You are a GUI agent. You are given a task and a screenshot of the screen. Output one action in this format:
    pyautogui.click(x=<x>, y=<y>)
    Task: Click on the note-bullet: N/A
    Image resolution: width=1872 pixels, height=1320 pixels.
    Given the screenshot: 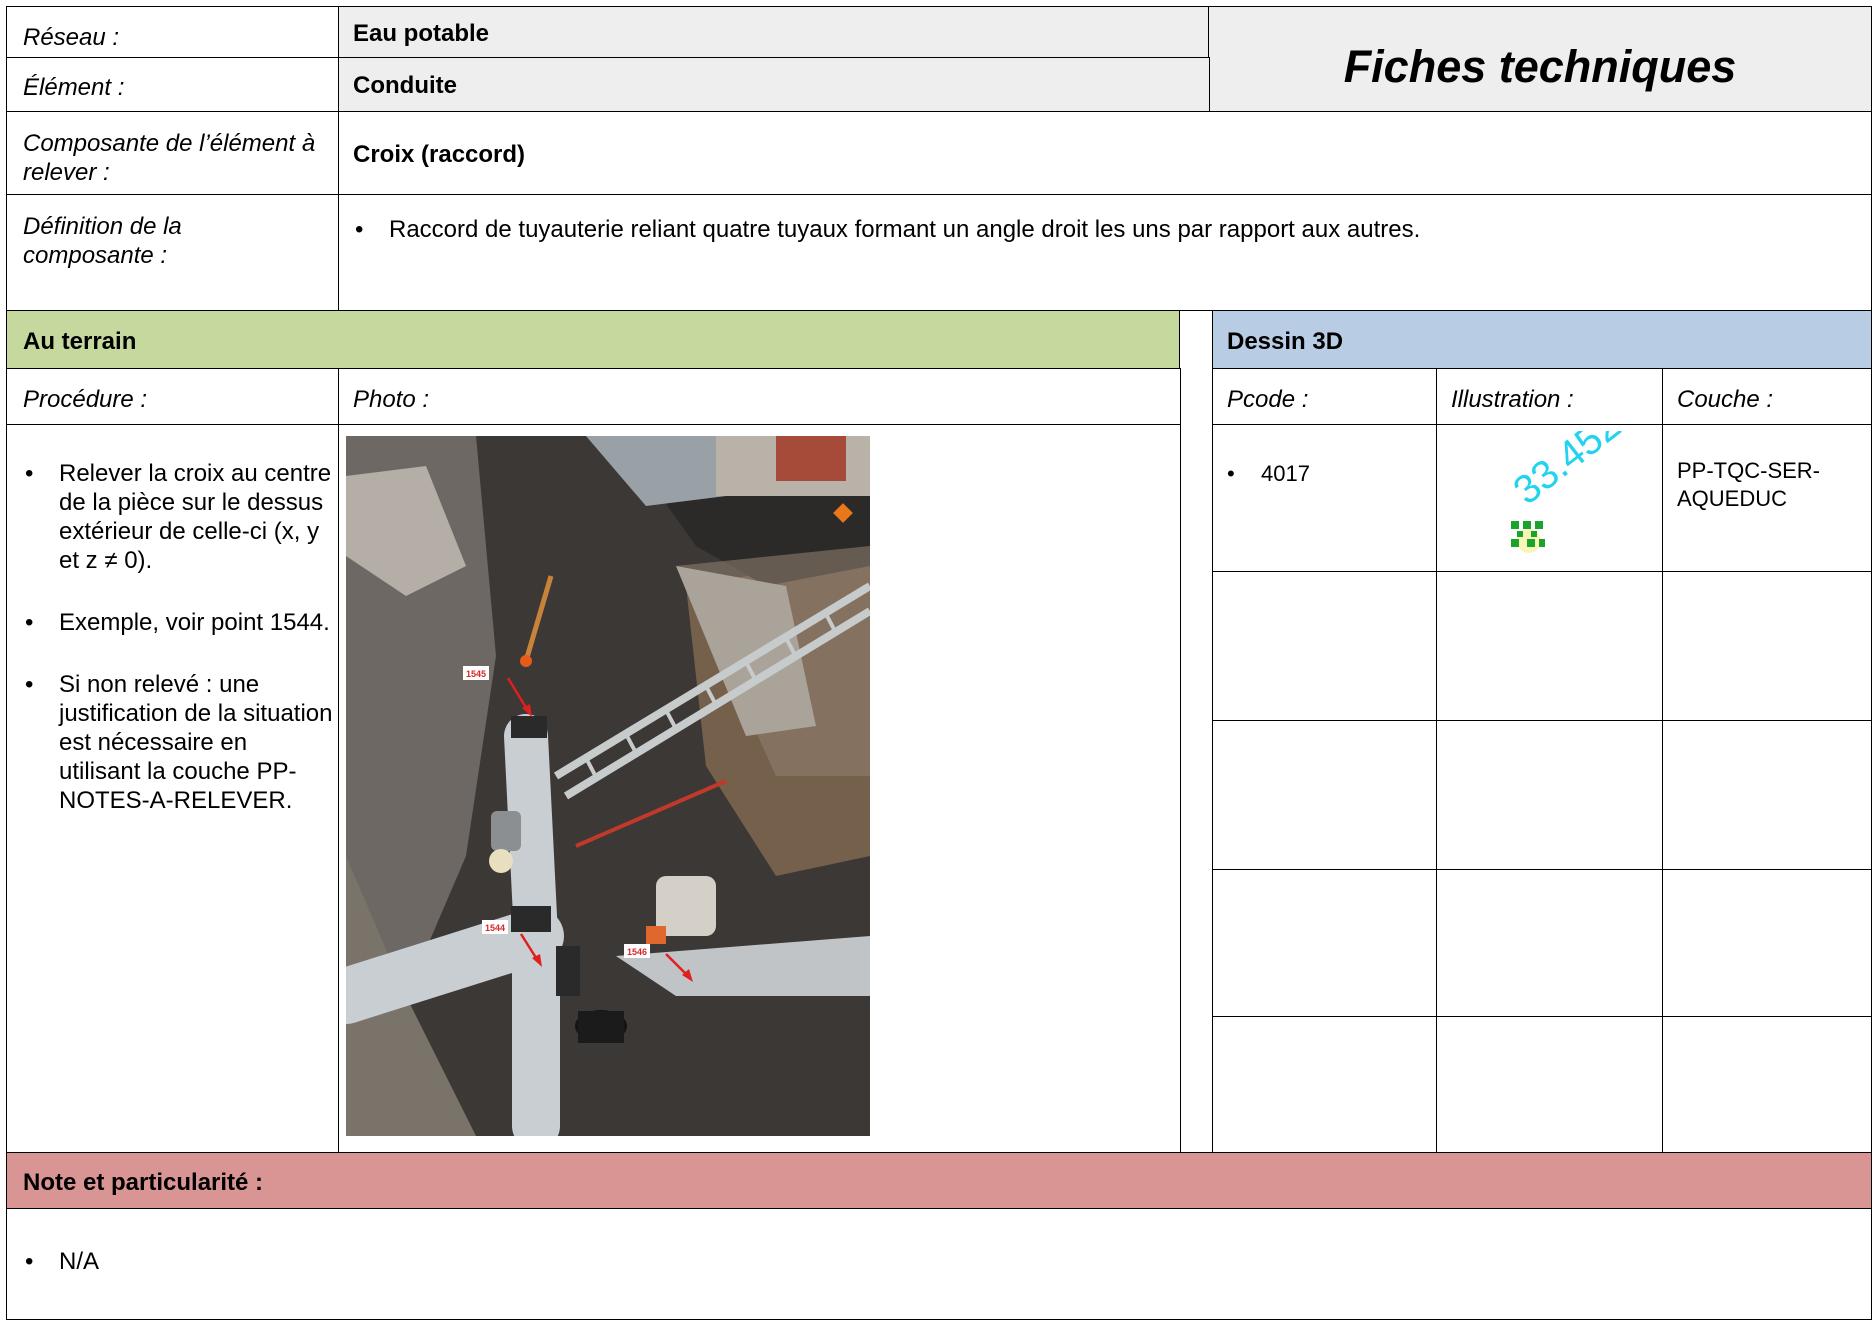 What is the action you would take?
    pyautogui.click(x=60, y=1261)
    